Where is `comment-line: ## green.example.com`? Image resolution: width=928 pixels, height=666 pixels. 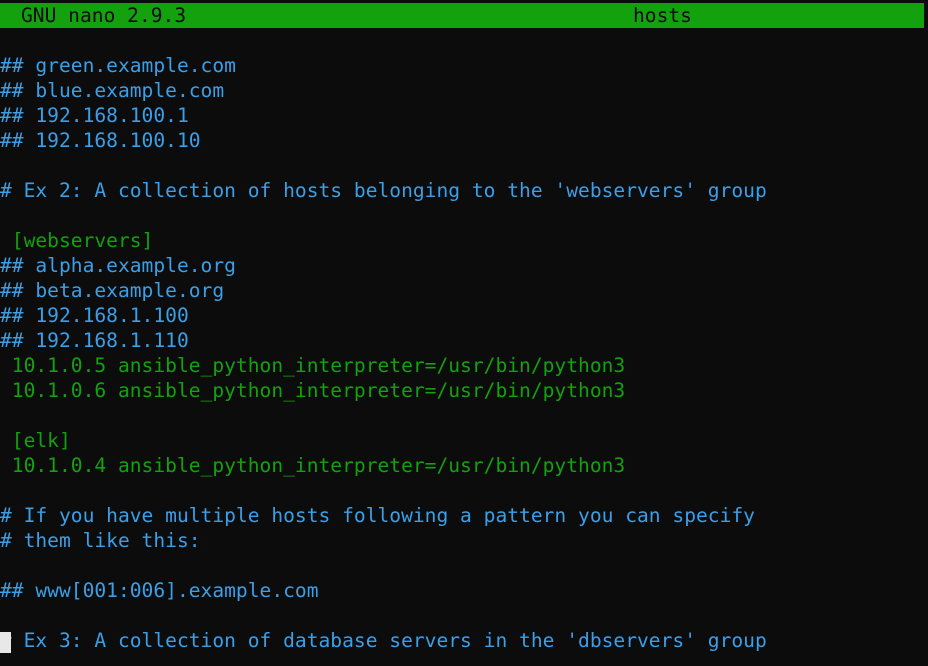
comment-line: ## green.example.com is located at coordinates (464, 65).